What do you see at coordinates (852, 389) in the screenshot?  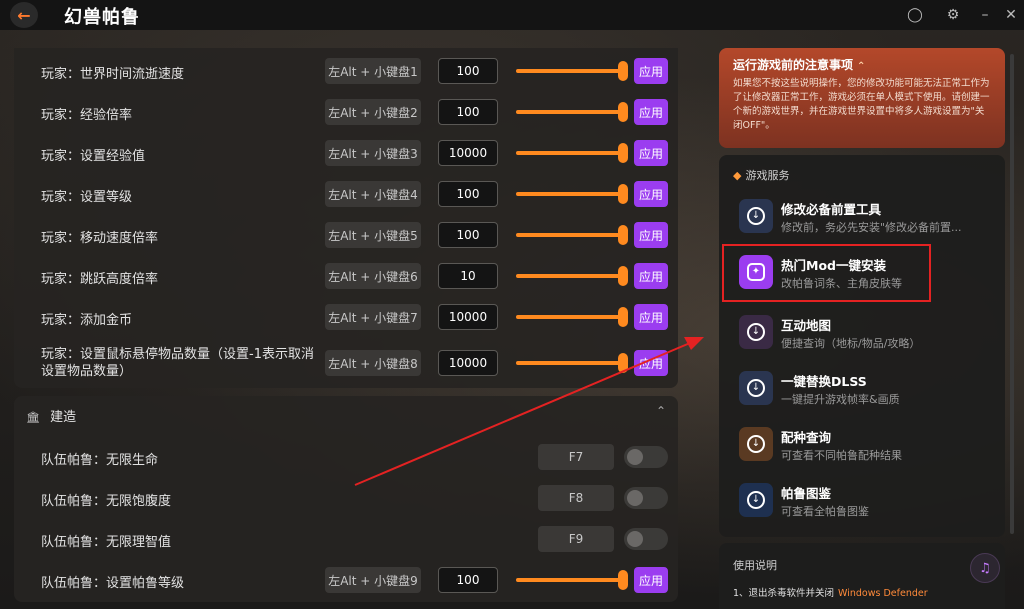 I see `service-item: ↓ 一键替换DLSS 一键提升游戏帧率&画质` at bounding box center [852, 389].